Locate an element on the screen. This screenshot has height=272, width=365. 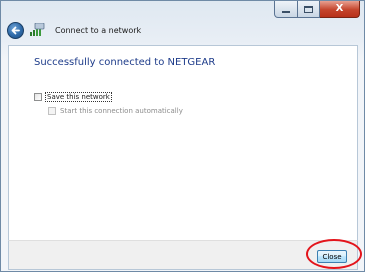
close-button: Close is located at coordinates (332, 256).